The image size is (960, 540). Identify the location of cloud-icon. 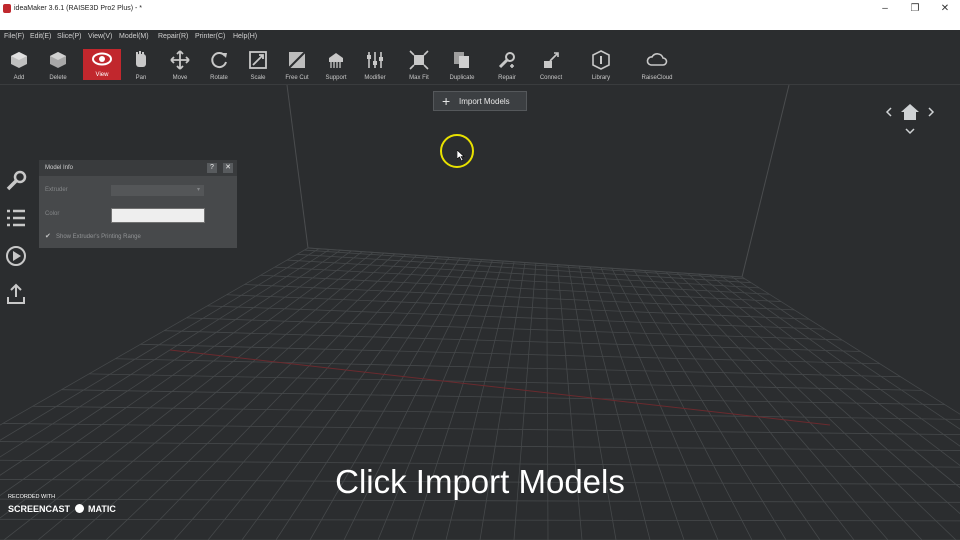
(657, 59).